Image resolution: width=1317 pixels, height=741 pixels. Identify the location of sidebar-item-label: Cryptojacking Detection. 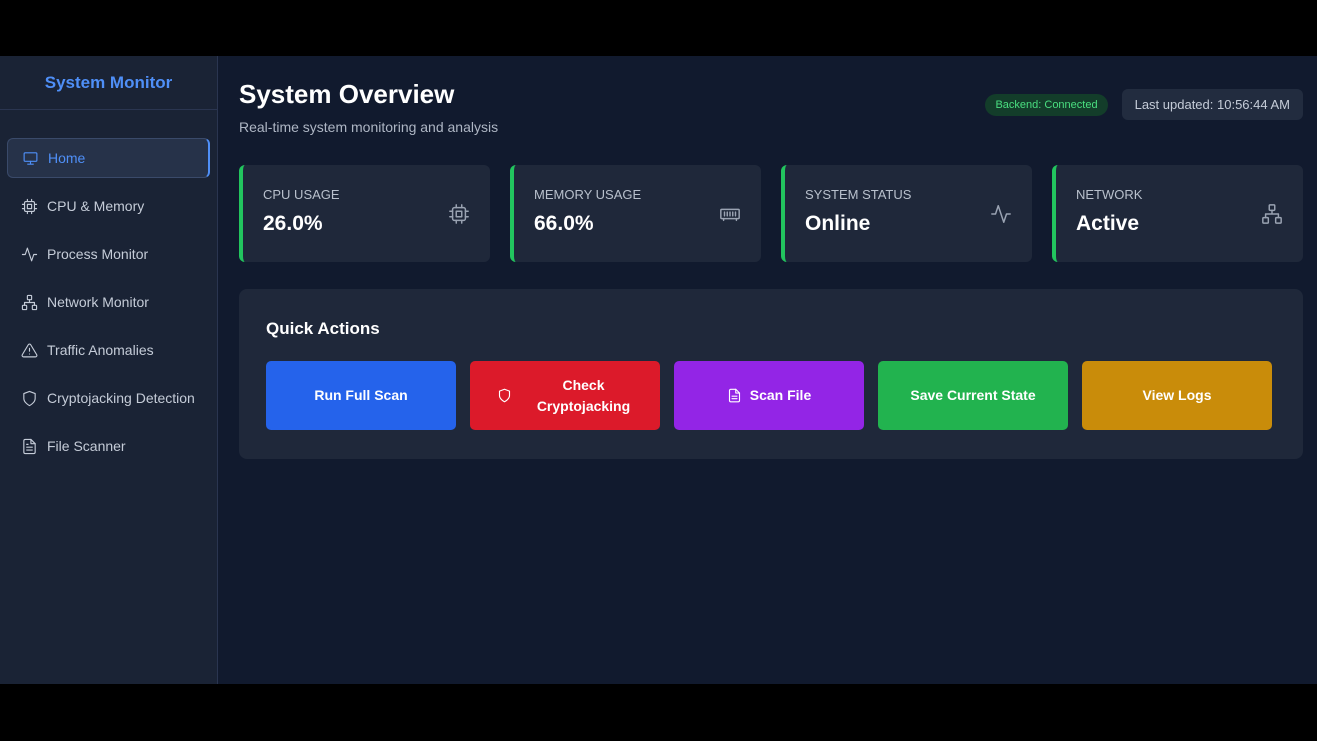
(121, 398).